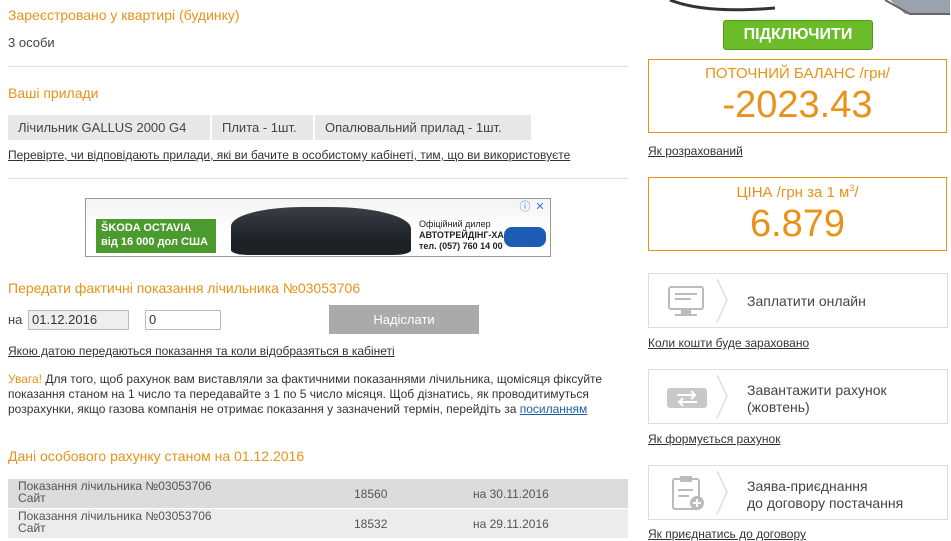 Image resolution: width=951 pixels, height=541 pixels. What do you see at coordinates (31, 42) in the screenshot?
I see `registered-count: 3 особи` at bounding box center [31, 42].